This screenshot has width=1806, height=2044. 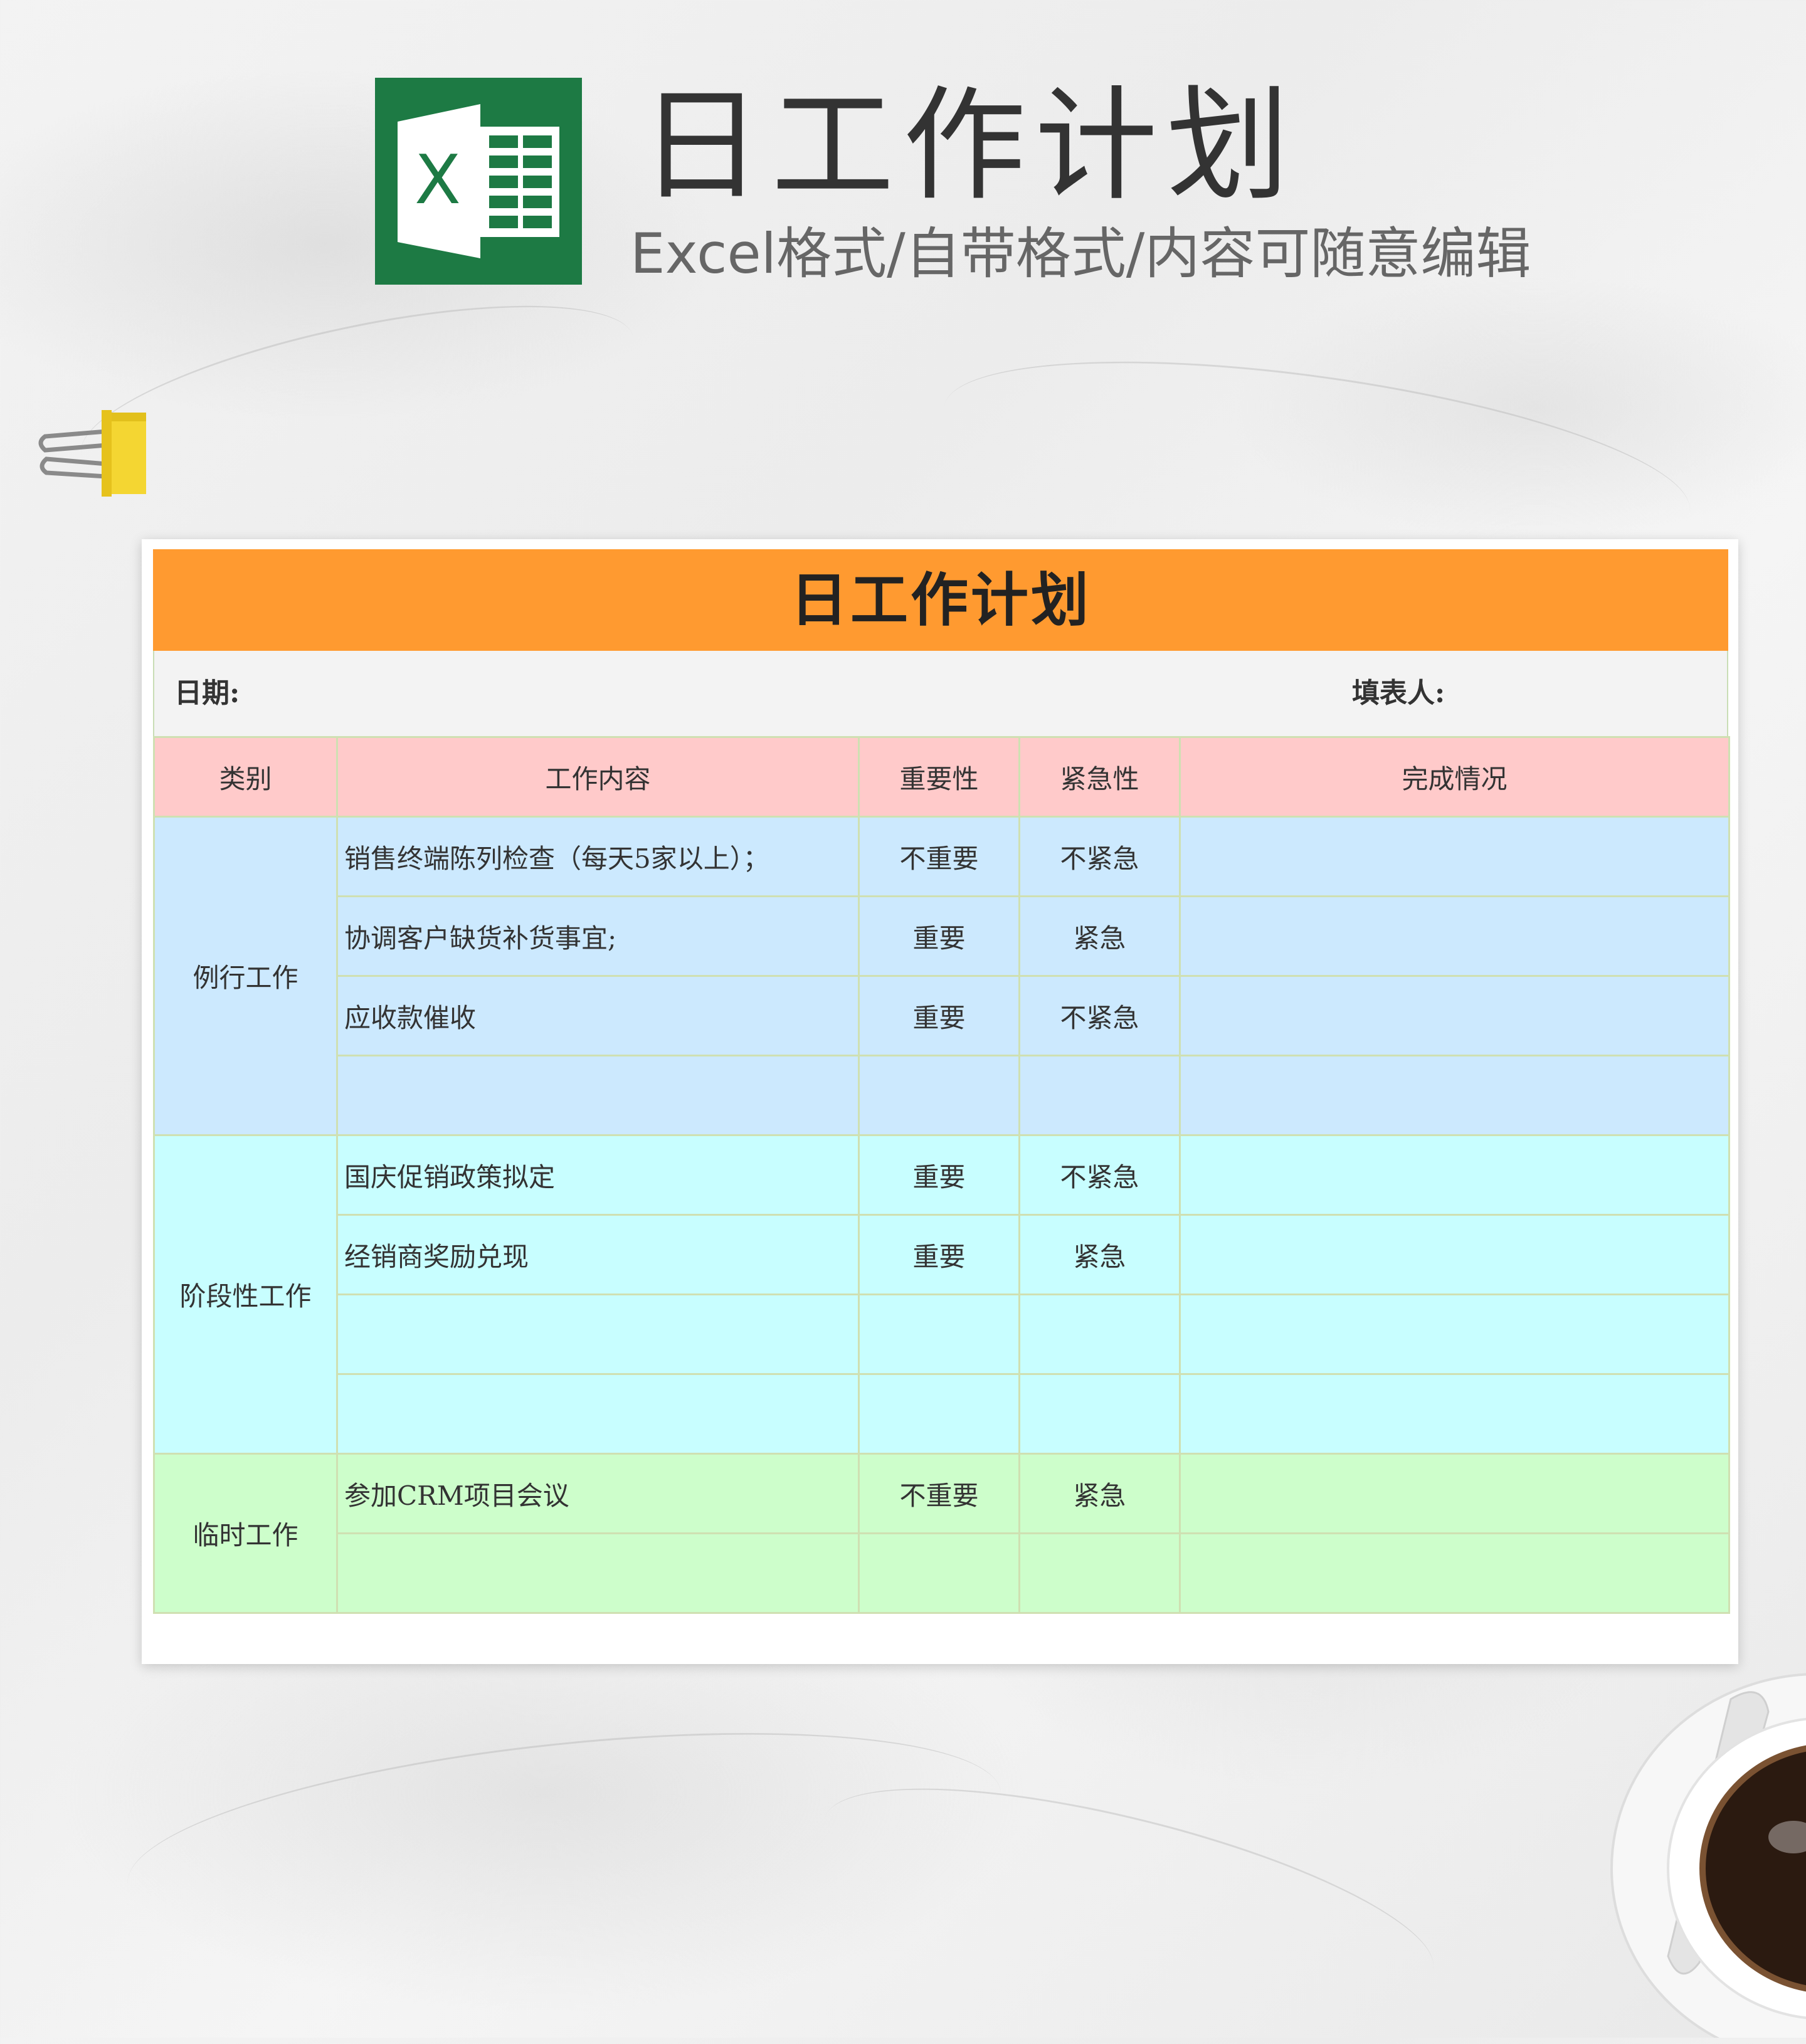 I want to click on table-row: 经销商奖励兑现 重要 紧急, so click(x=942, y=1254).